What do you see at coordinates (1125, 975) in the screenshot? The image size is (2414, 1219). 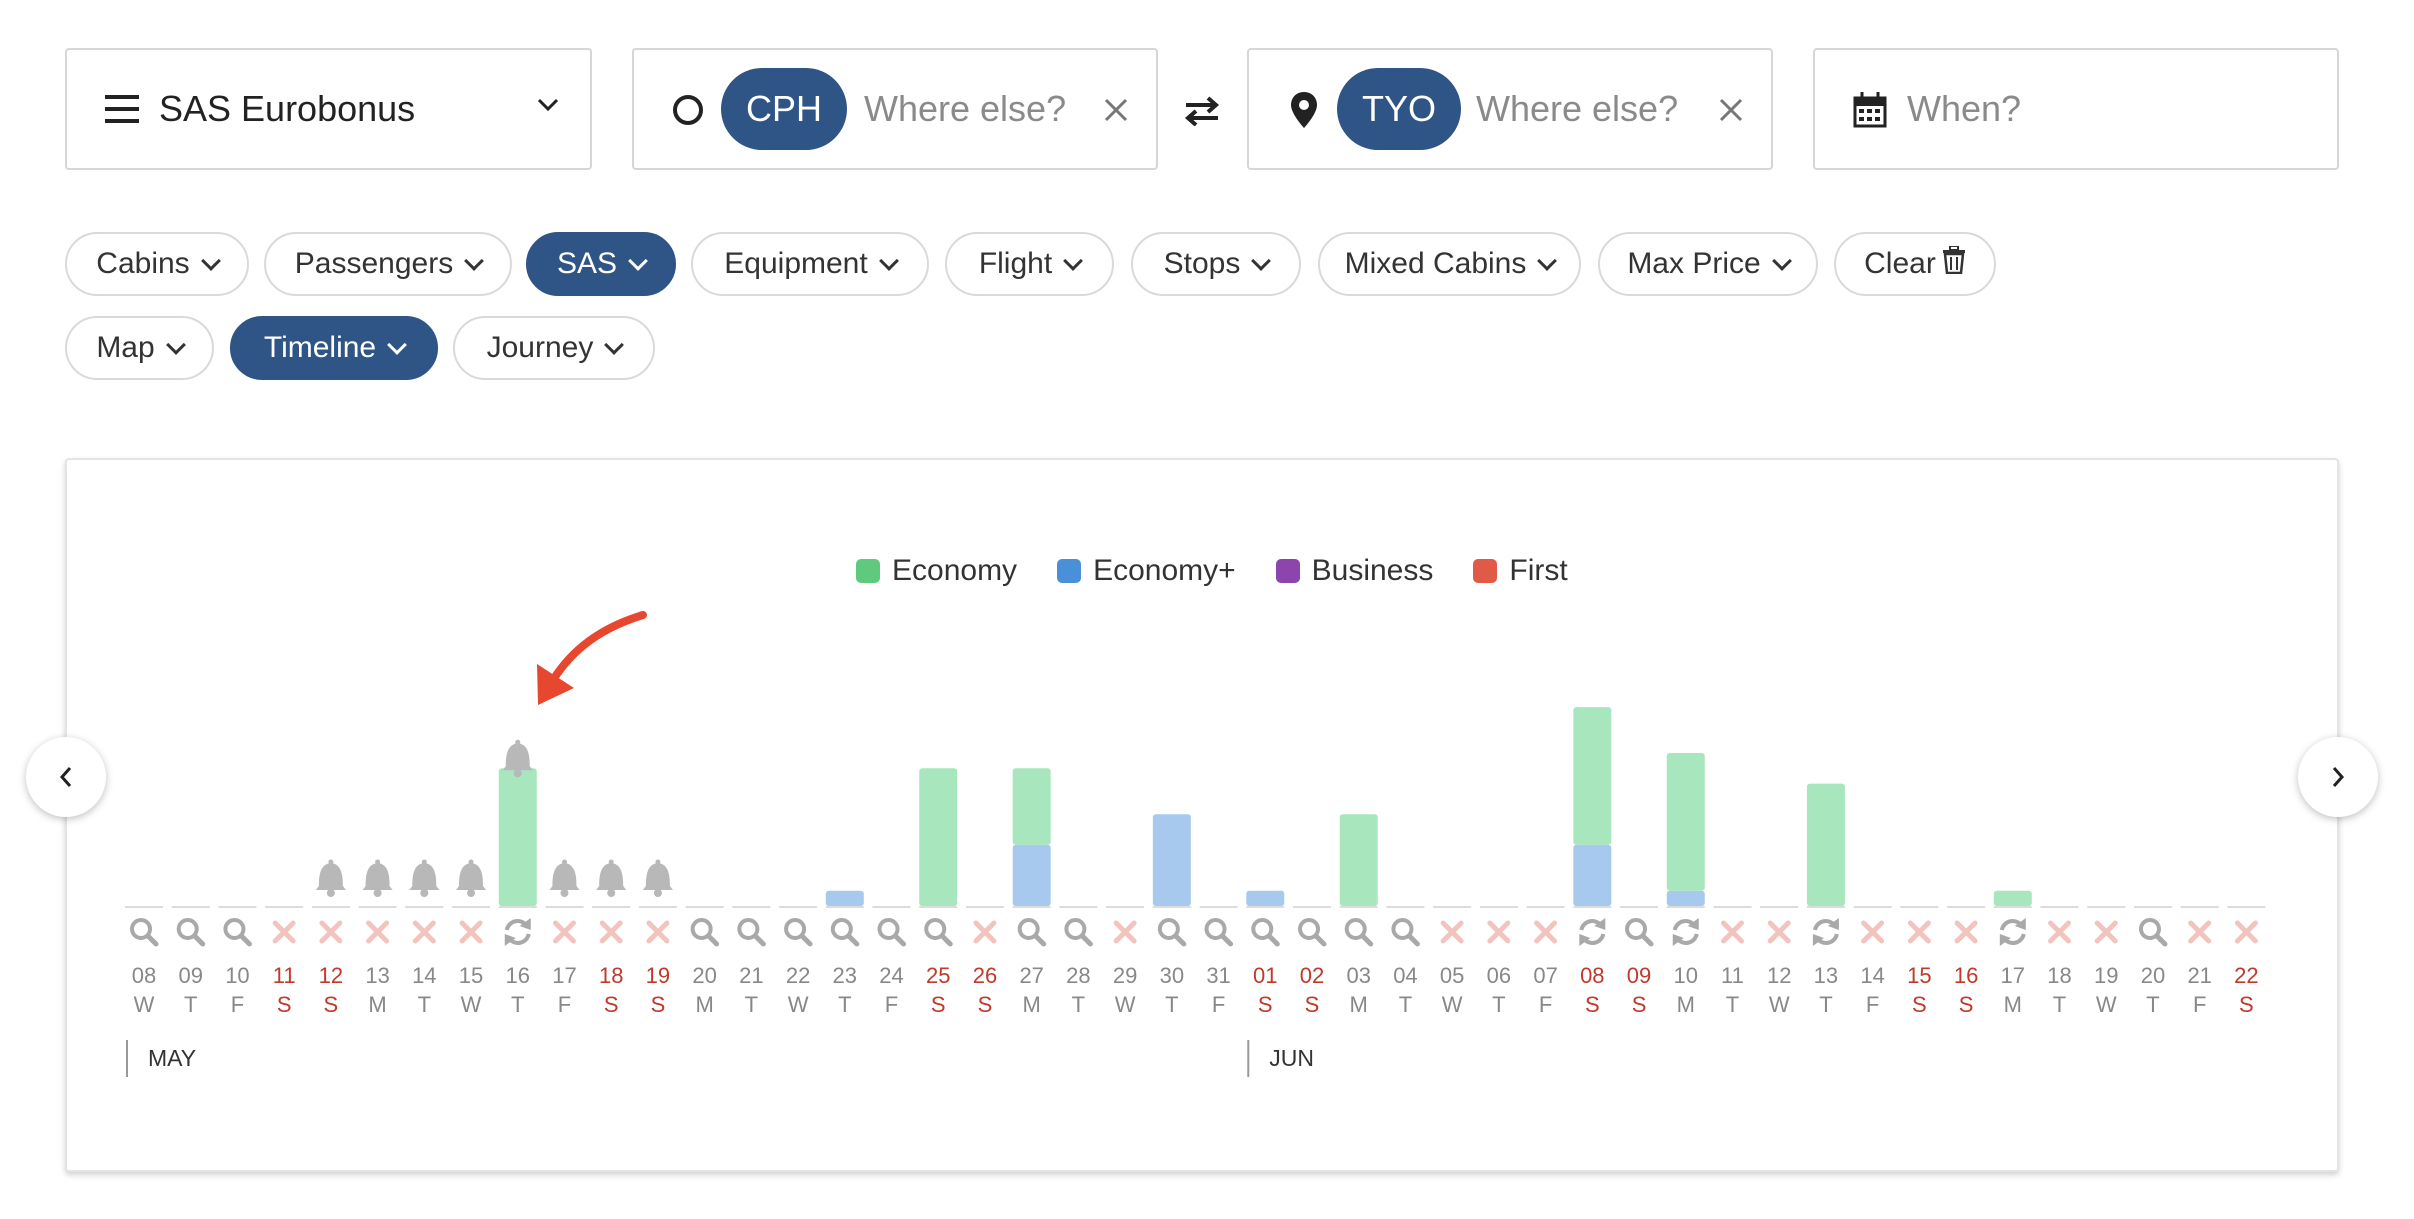 I see `day-number-label: 29` at bounding box center [1125, 975].